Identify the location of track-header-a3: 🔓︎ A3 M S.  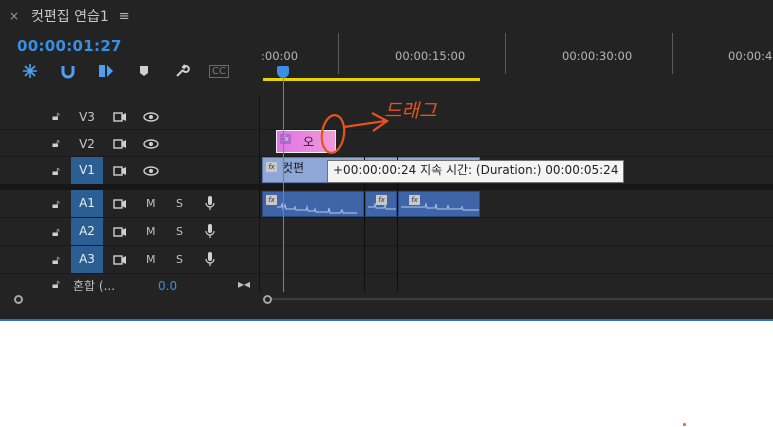
(386, 260).